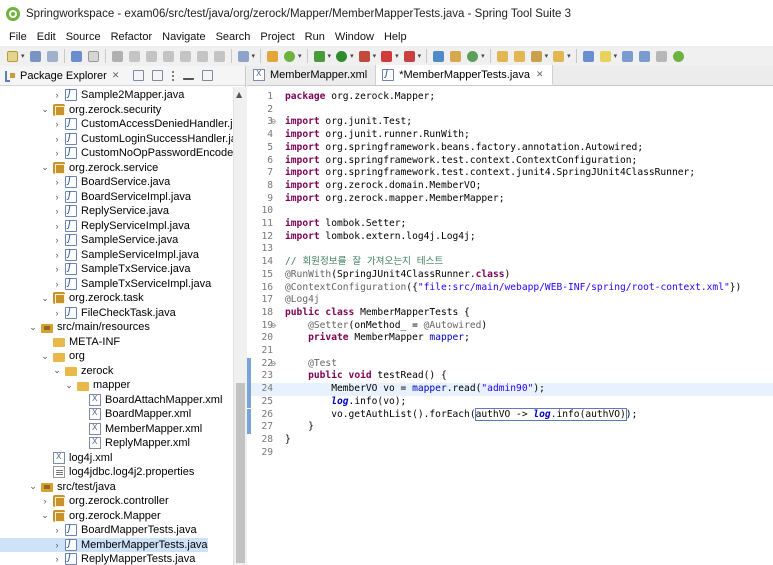  Describe the element at coordinates (35, 56) in the screenshot. I see `save-icon` at that location.